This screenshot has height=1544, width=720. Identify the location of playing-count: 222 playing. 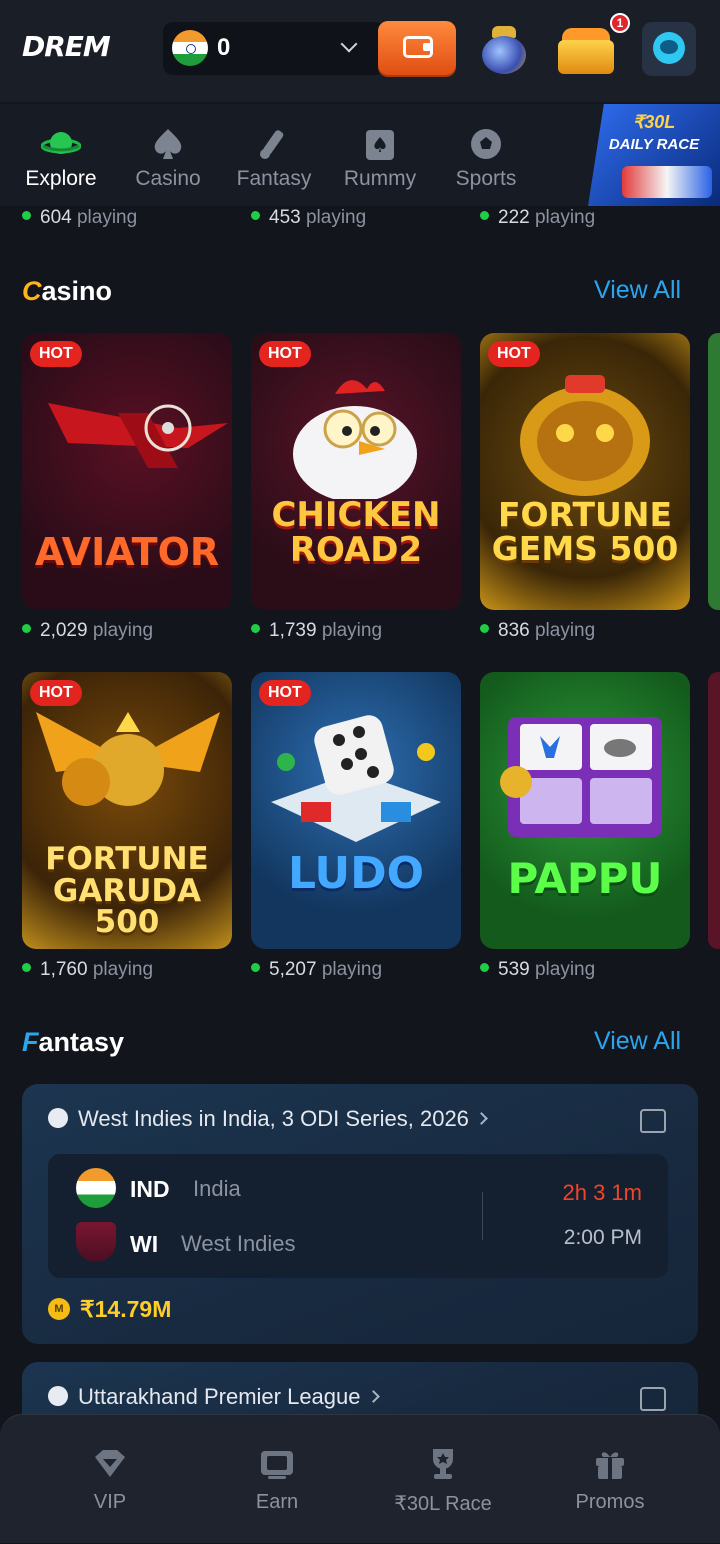
(537, 218).